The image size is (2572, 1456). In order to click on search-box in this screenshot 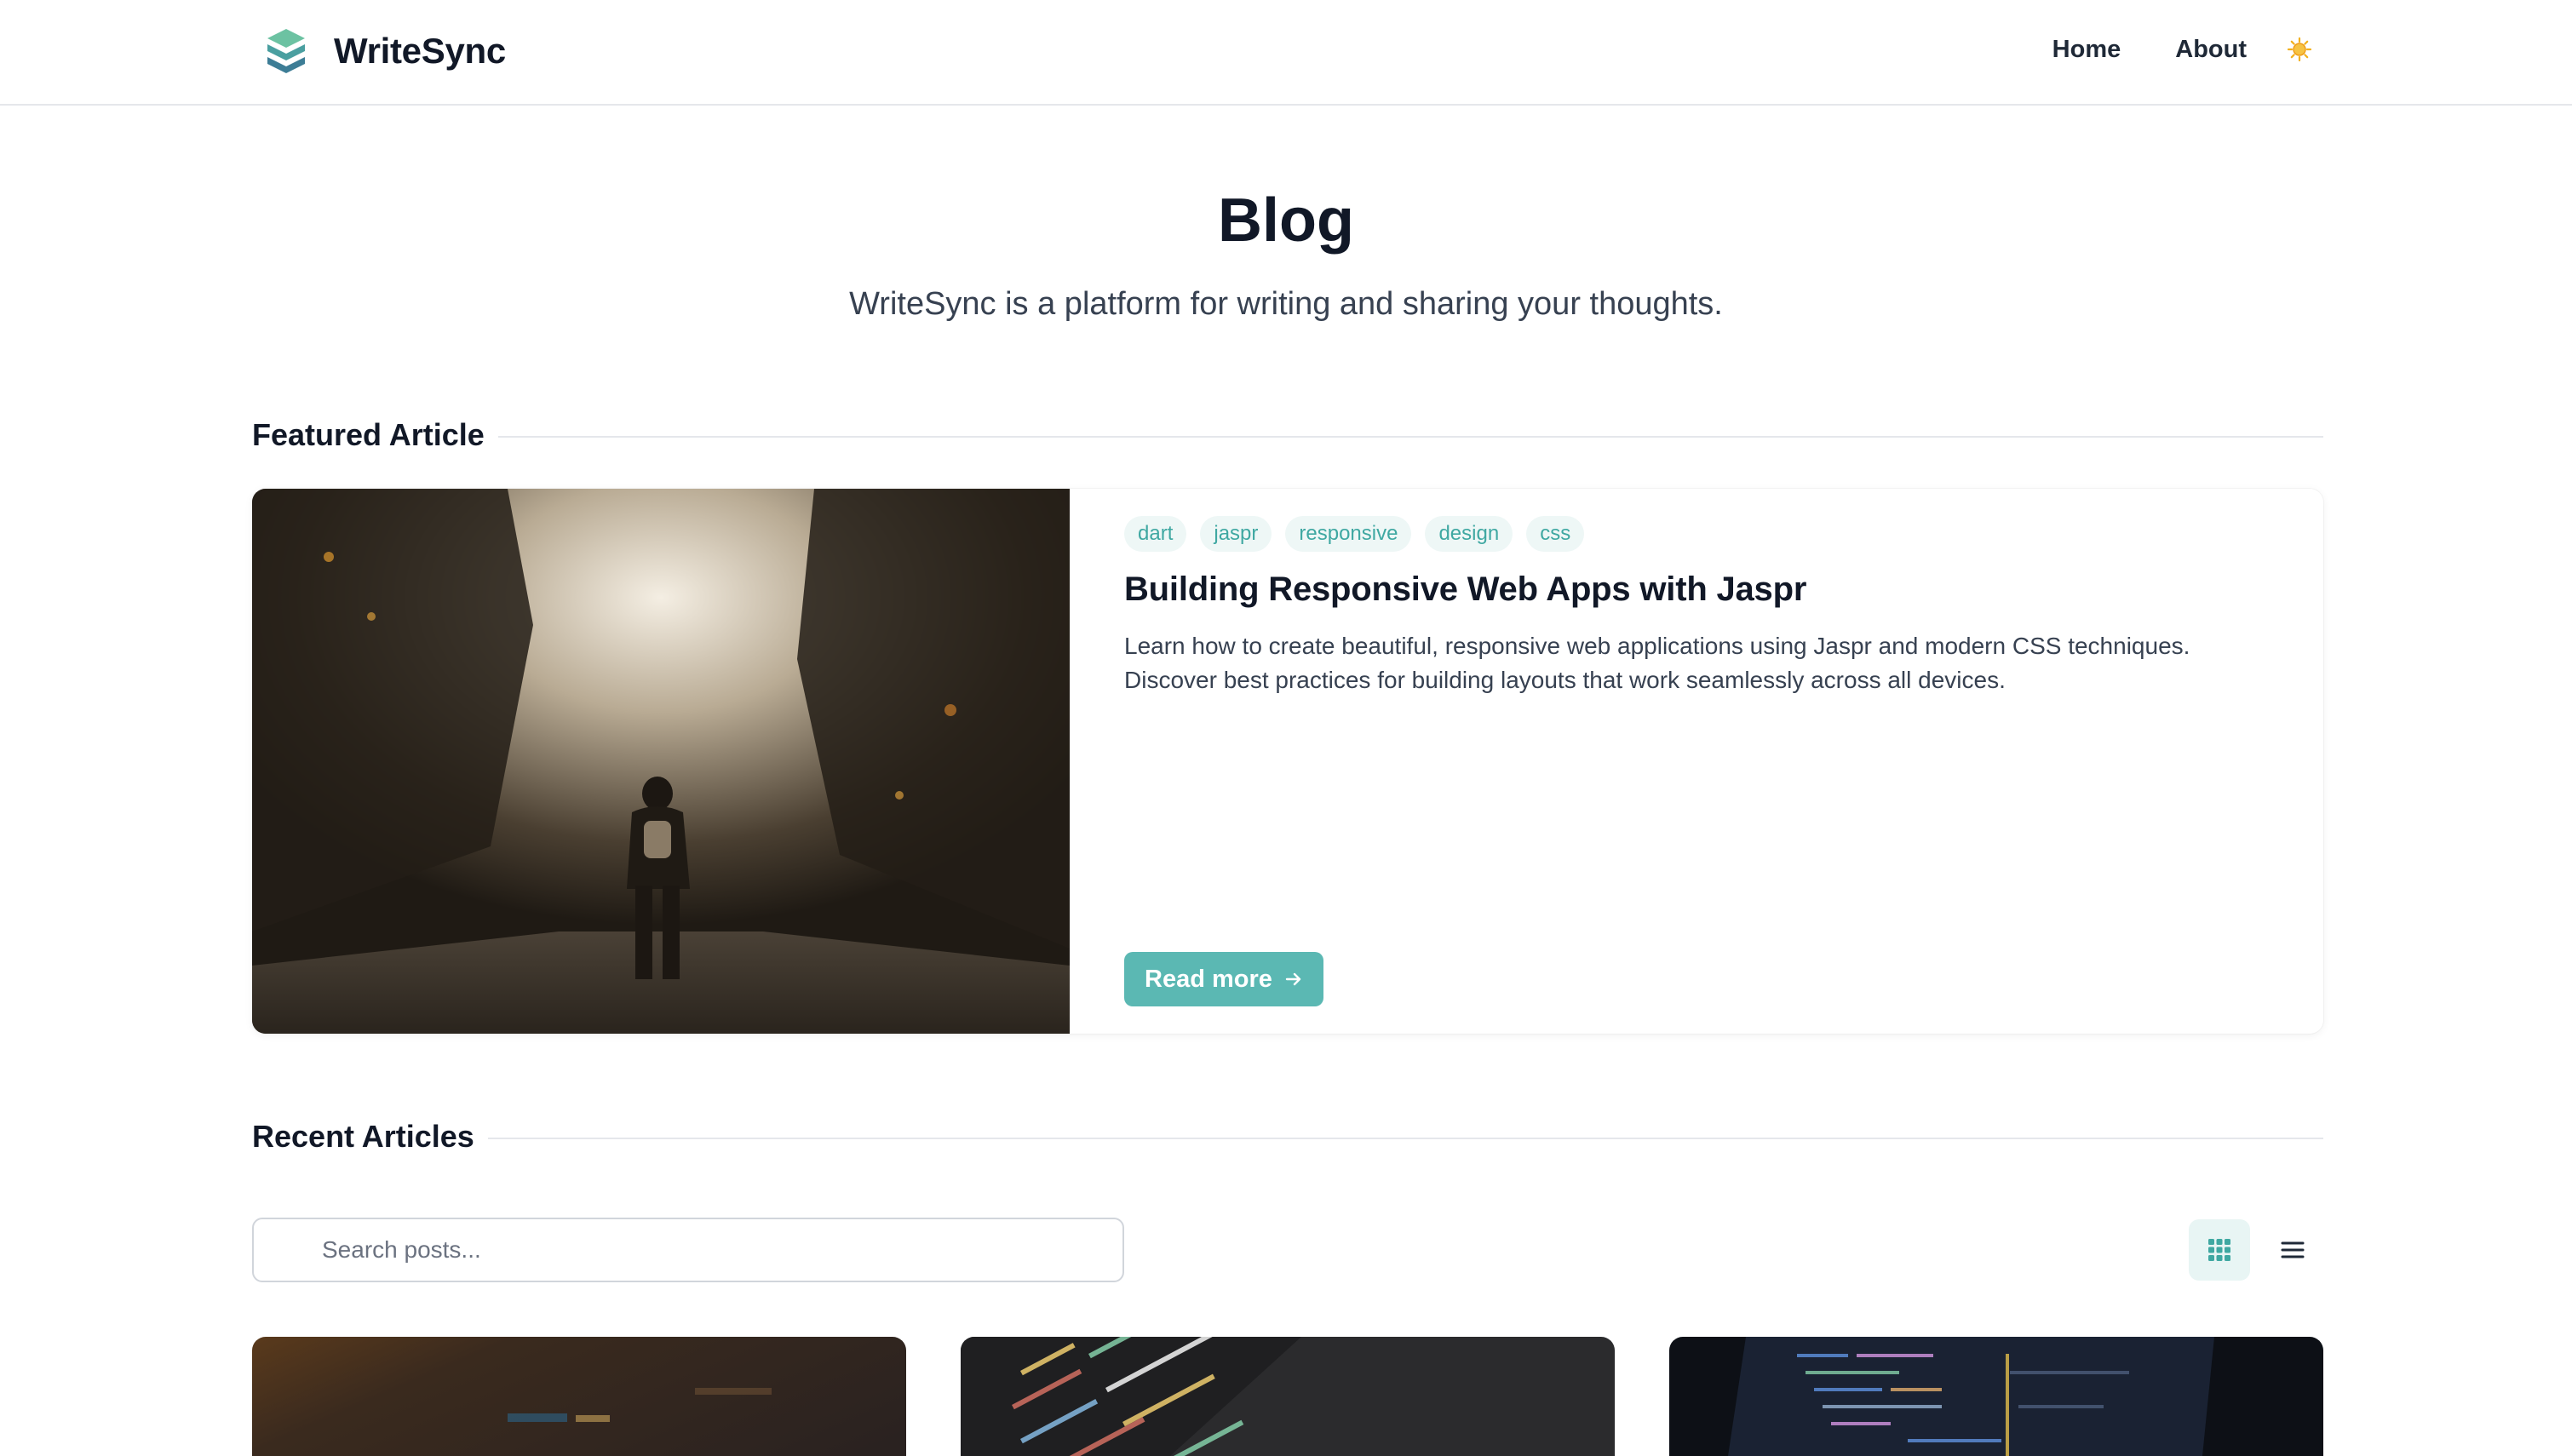, I will do `click(688, 1250)`.